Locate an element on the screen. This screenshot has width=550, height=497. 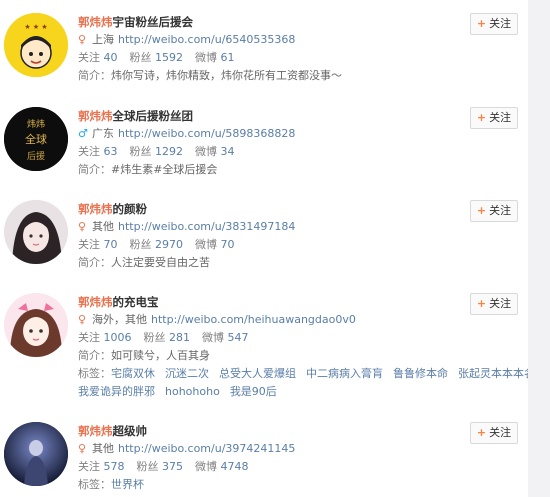
tag-link: 沉迷二次 is located at coordinates (187, 373).